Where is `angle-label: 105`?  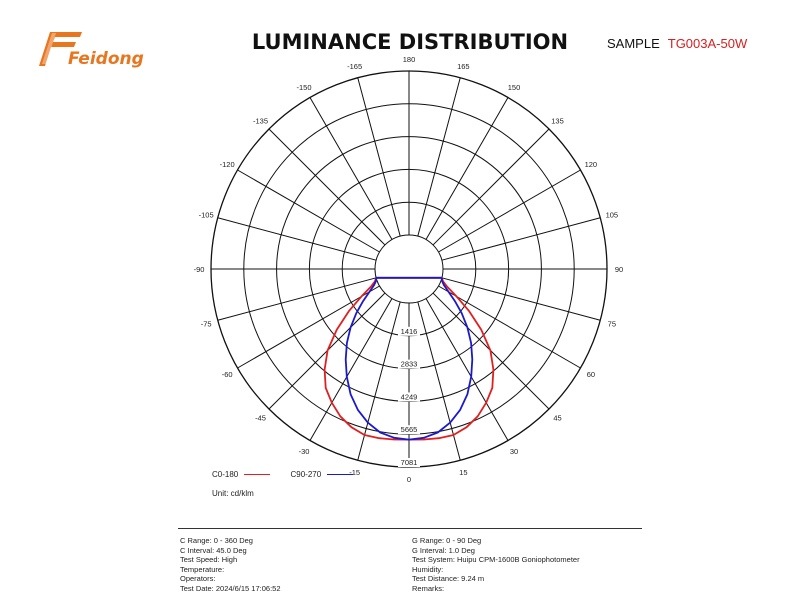
angle-label: 105 is located at coordinates (612, 215).